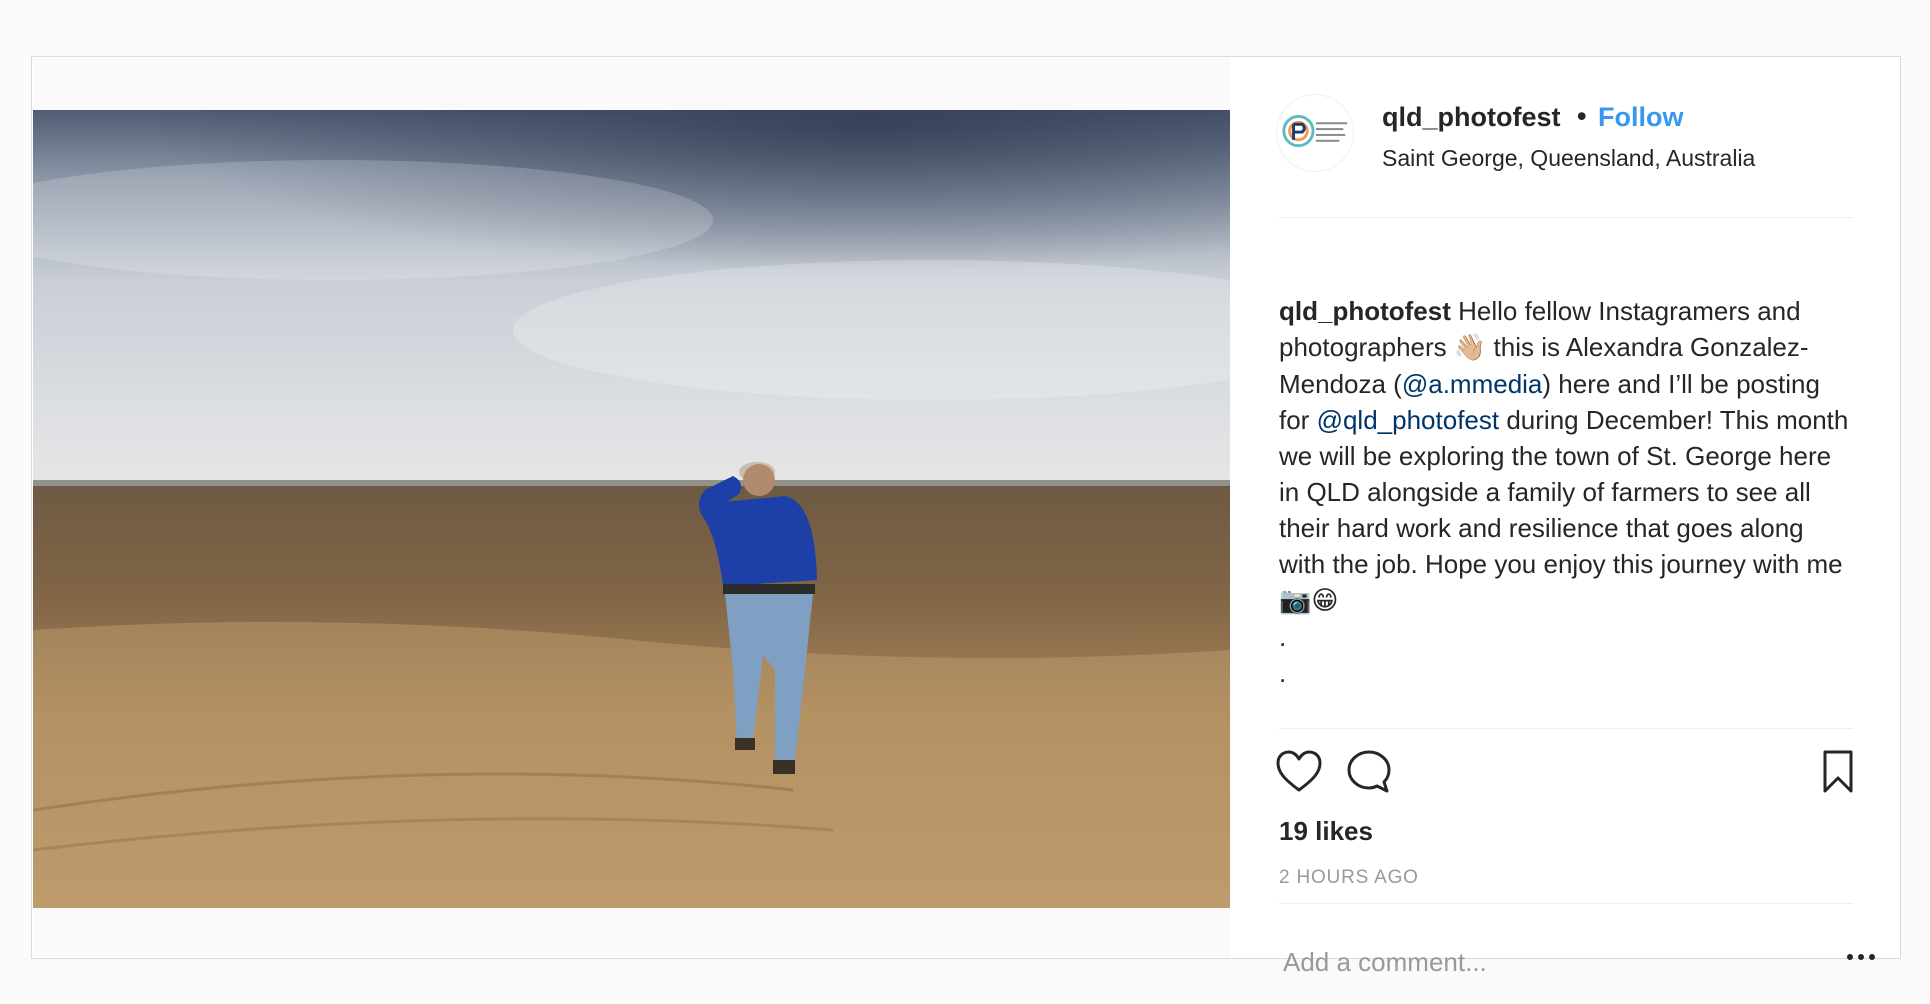 The image size is (1930, 1004). Describe the element at coordinates (1566, 903) in the screenshot. I see `comment-divider` at that location.